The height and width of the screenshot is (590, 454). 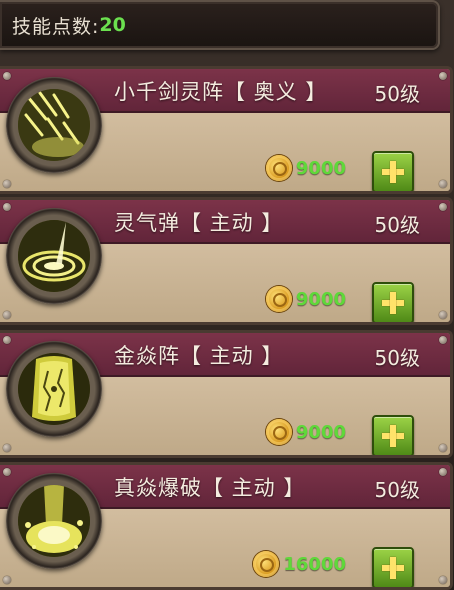 I want to click on flame-blast-icon, so click(x=54, y=521).